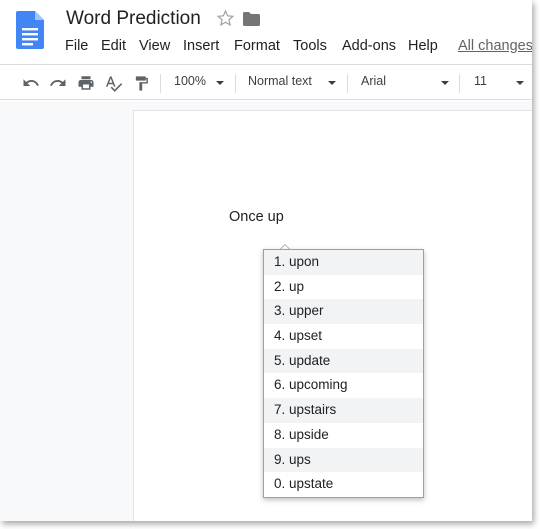 The height and width of the screenshot is (529, 540). I want to click on paint-format-button, so click(141, 83).